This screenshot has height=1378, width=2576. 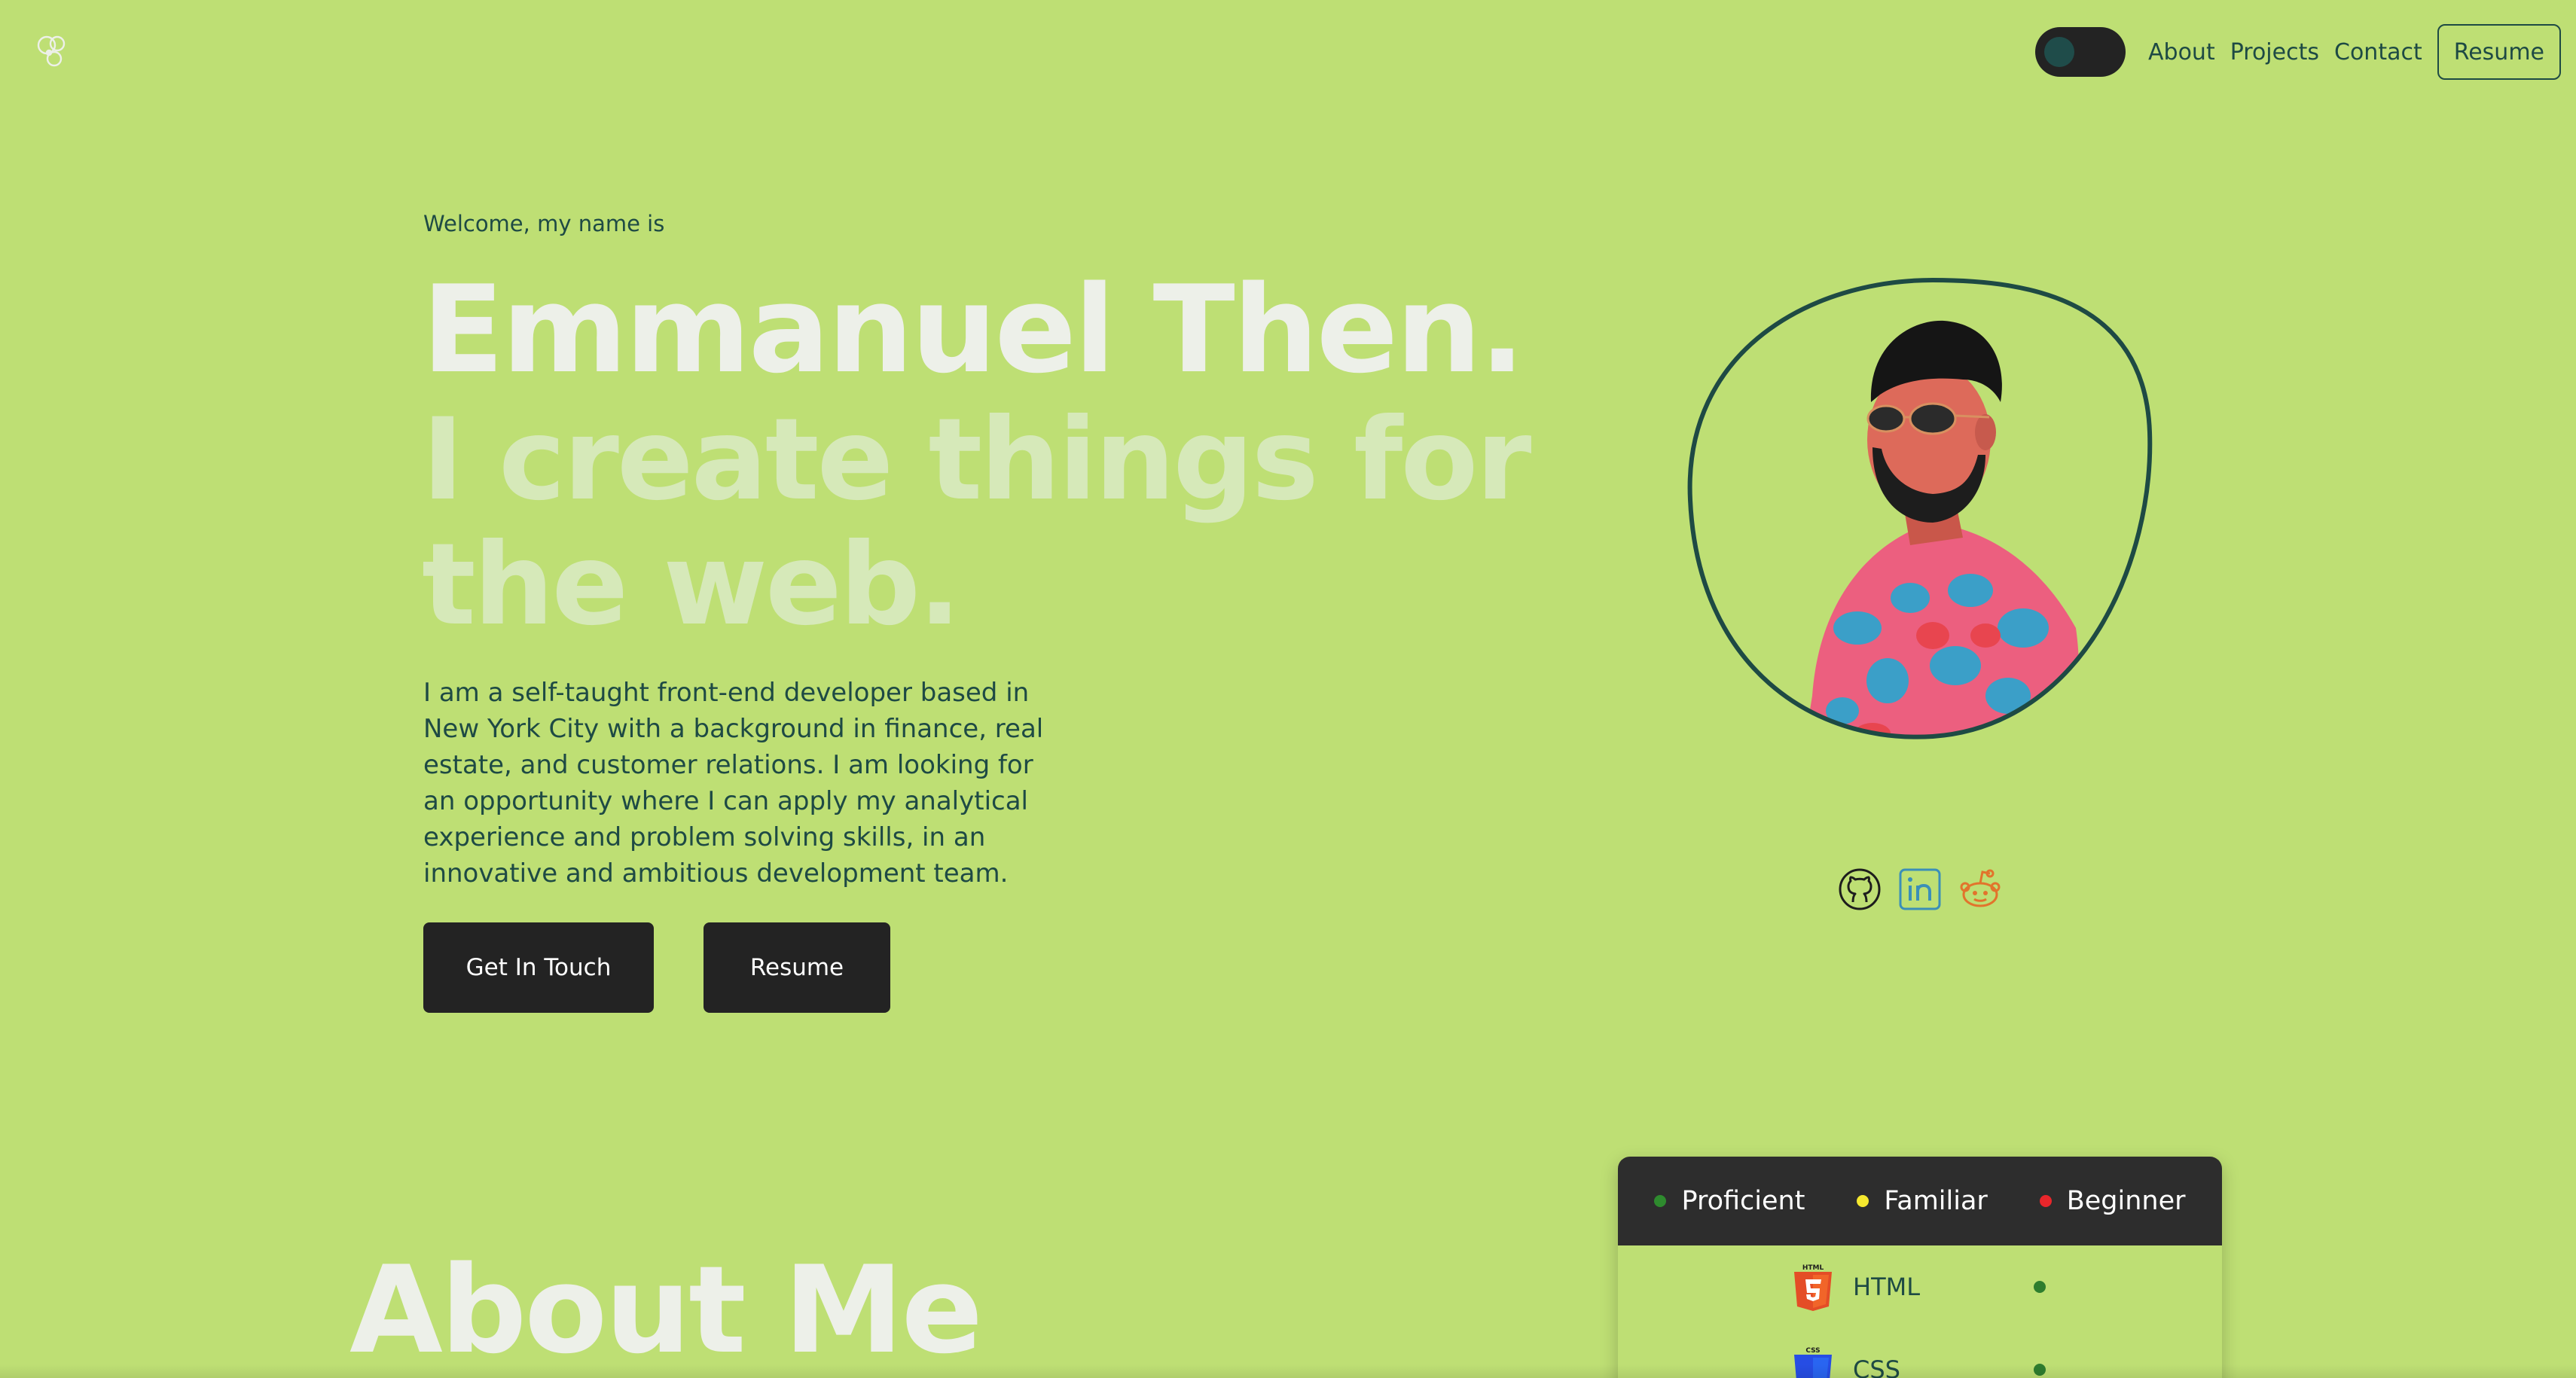 I want to click on nav-link-projects: Projects, so click(x=2275, y=52).